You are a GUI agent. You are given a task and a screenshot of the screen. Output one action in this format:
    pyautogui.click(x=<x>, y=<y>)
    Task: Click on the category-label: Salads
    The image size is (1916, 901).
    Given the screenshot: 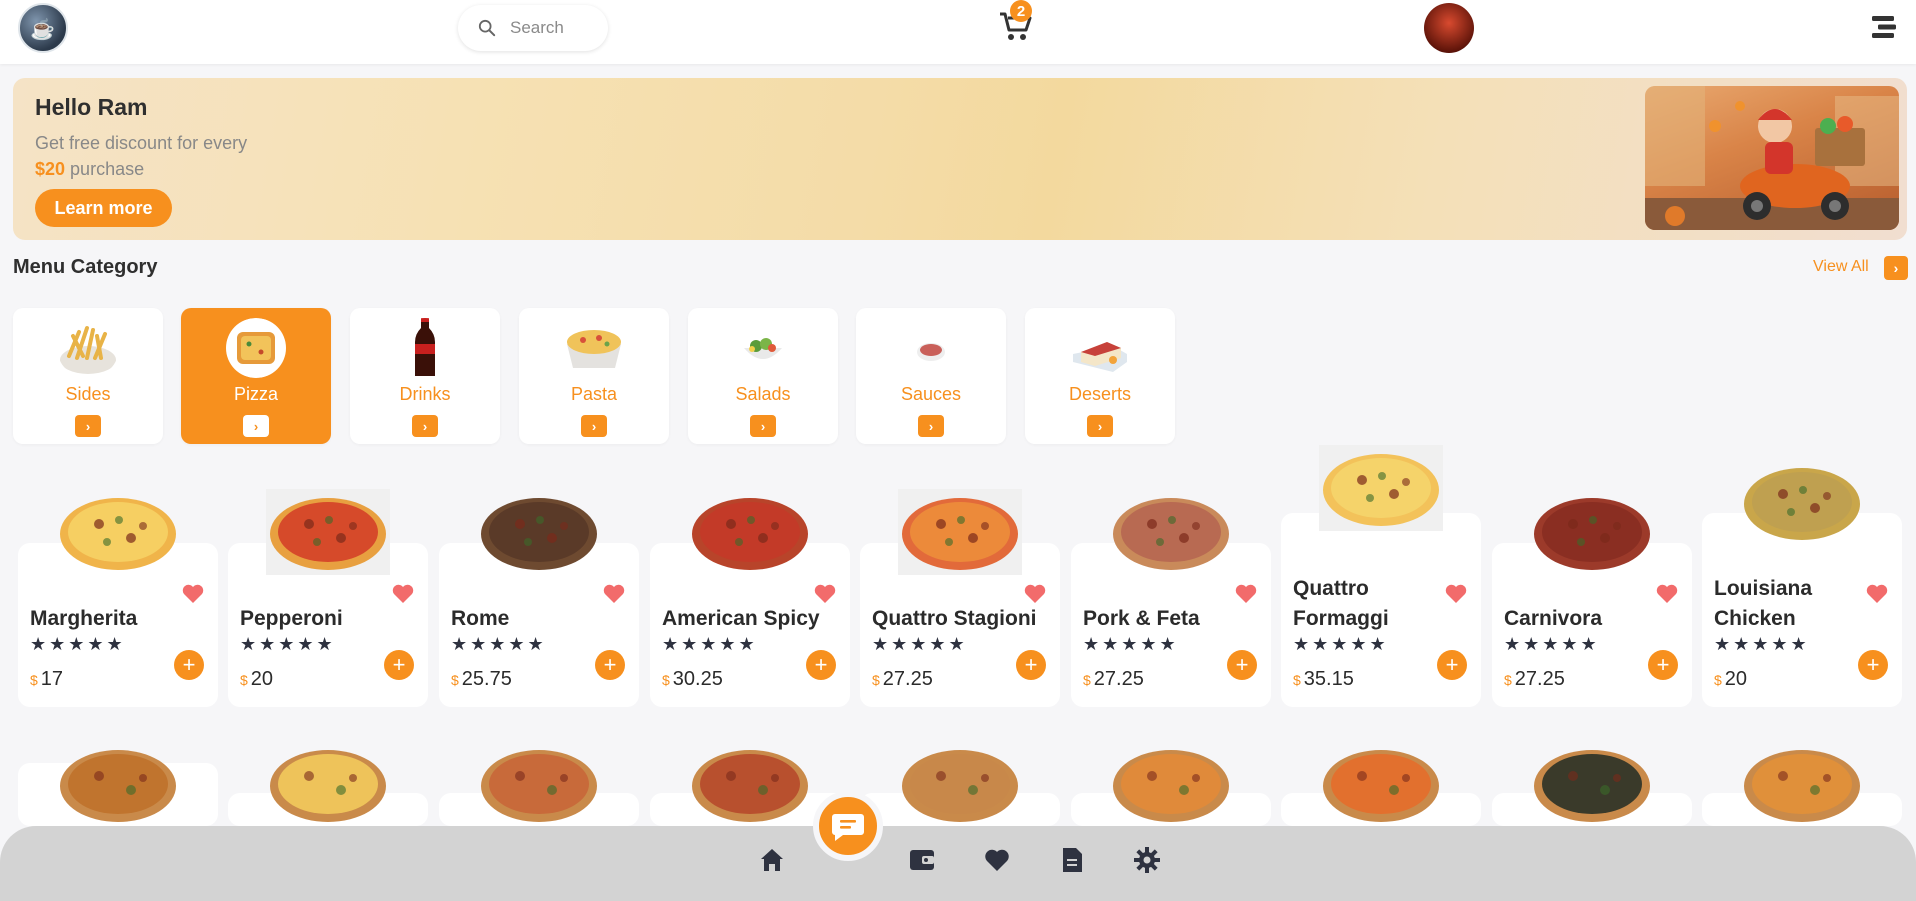 What is the action you would take?
    pyautogui.click(x=763, y=394)
    